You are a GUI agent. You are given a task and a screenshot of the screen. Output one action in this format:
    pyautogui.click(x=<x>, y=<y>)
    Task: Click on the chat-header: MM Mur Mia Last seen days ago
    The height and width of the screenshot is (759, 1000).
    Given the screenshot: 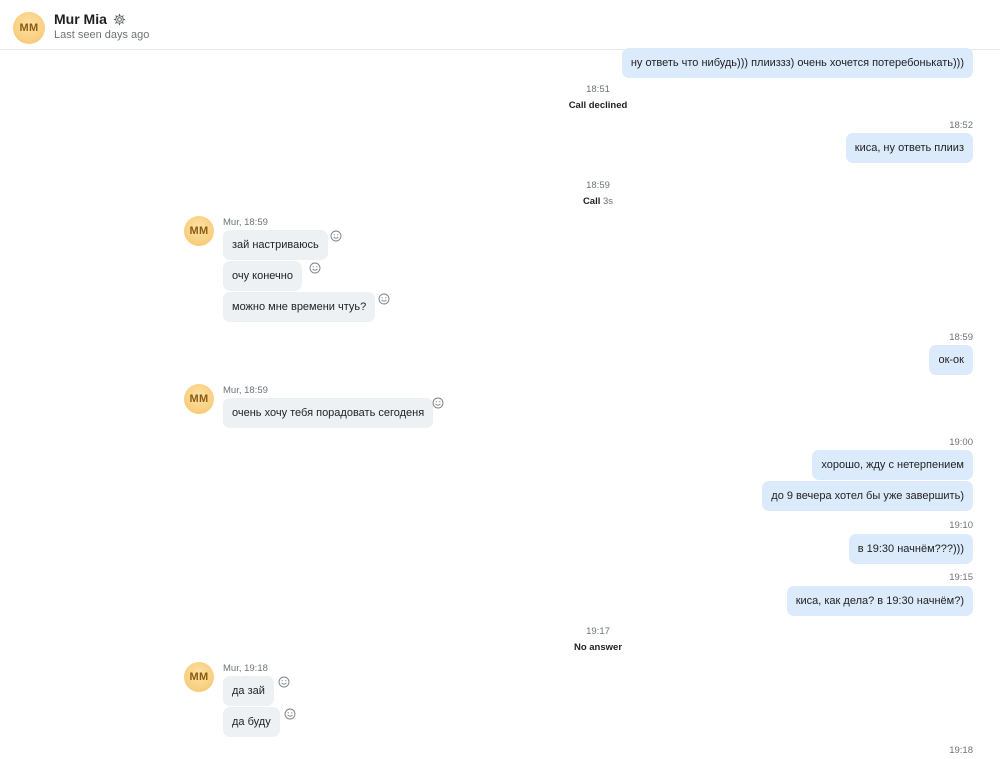 What is the action you would take?
    pyautogui.click(x=500, y=25)
    